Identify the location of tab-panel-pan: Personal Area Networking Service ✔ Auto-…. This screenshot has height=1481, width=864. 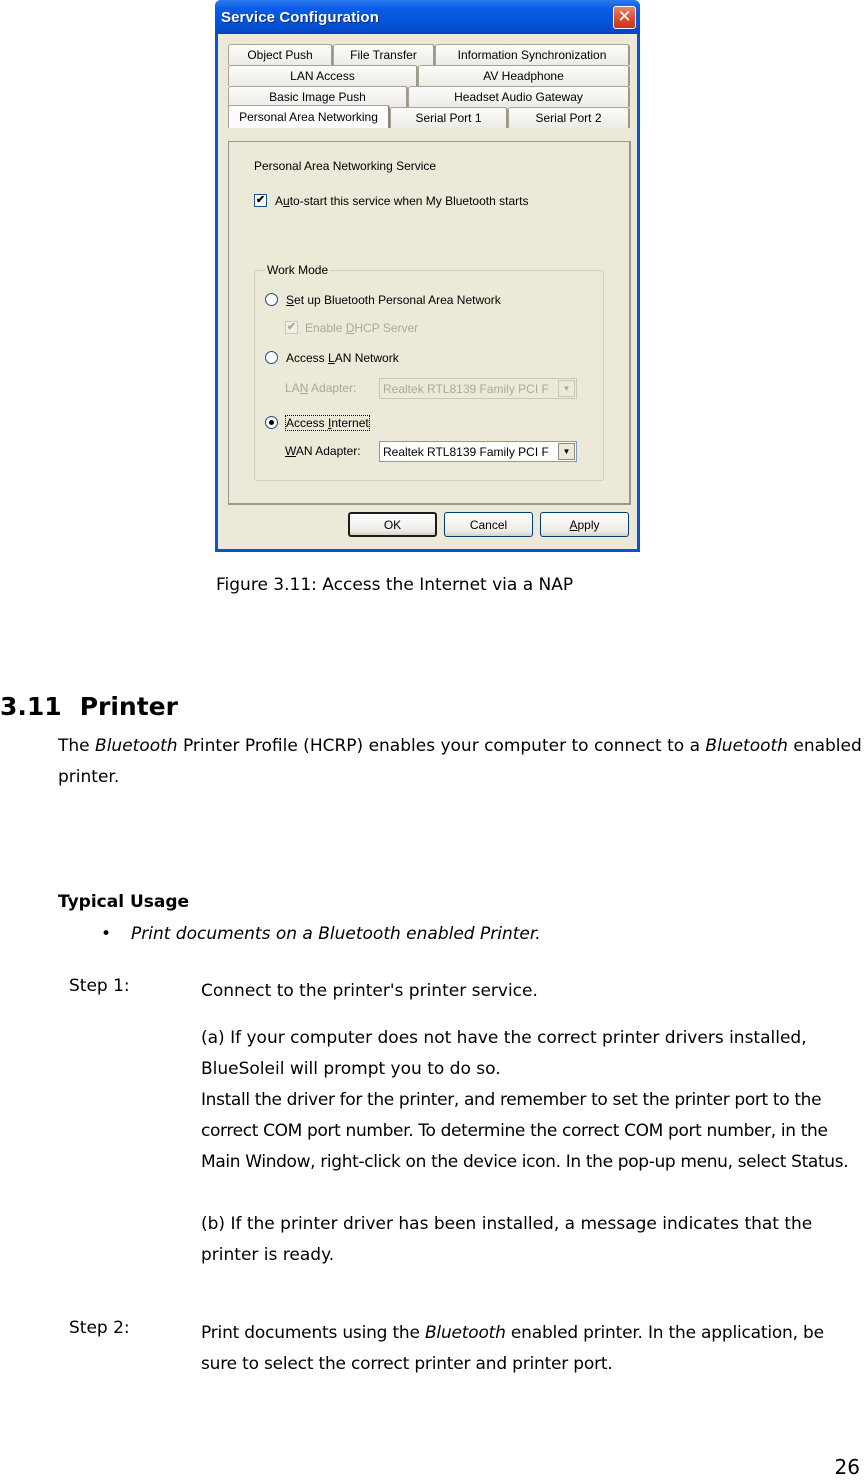
(429, 323).